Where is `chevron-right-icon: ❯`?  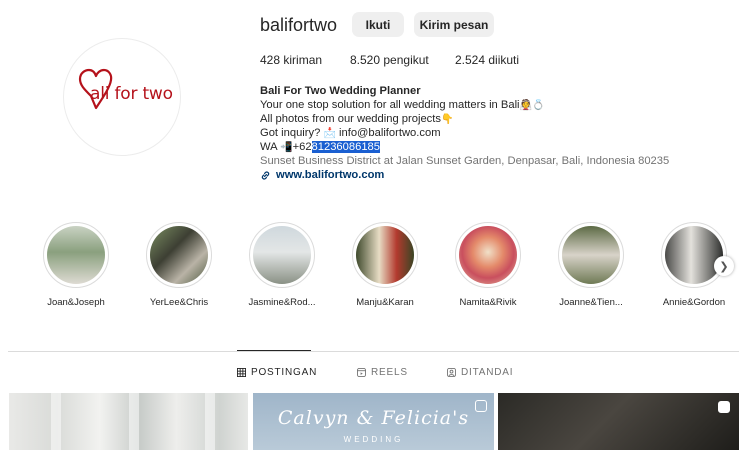 chevron-right-icon: ❯ is located at coordinates (724, 266).